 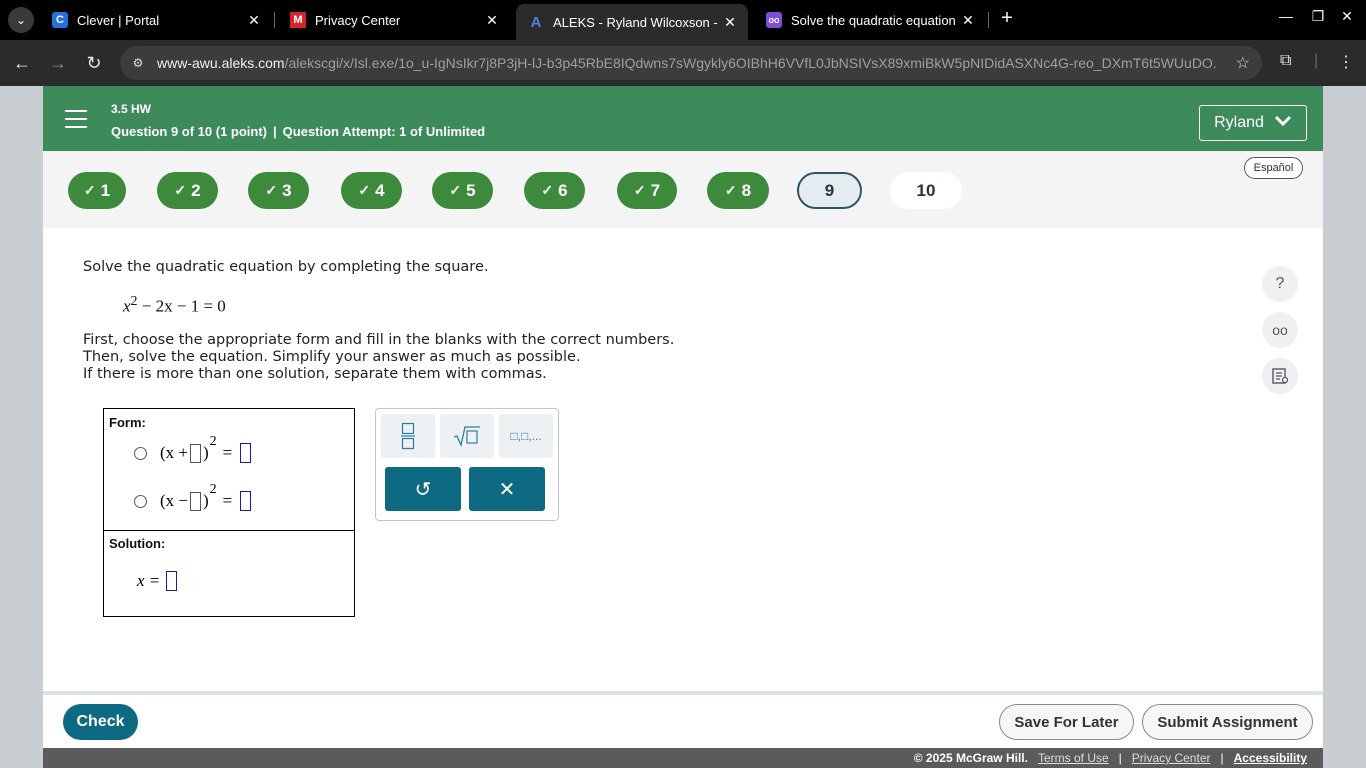 I want to click on bookmark-star-icon: ☆, so click(x=1243, y=63).